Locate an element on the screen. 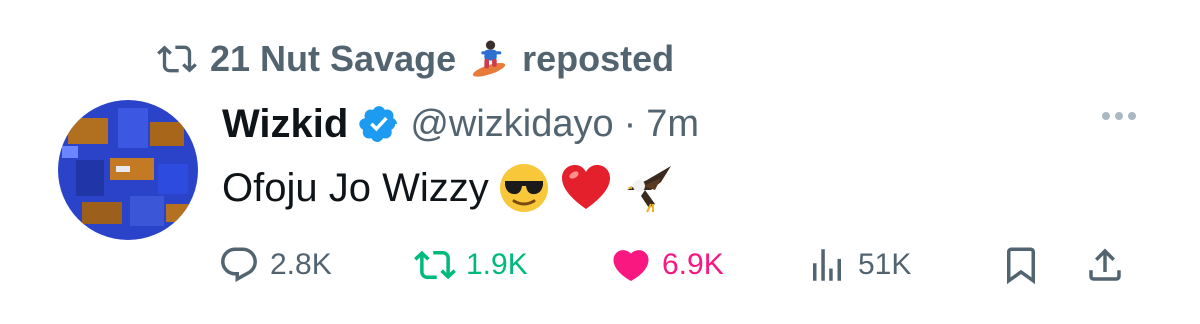 This screenshot has height=324, width=1200. more-options-button is located at coordinates (1119, 116).